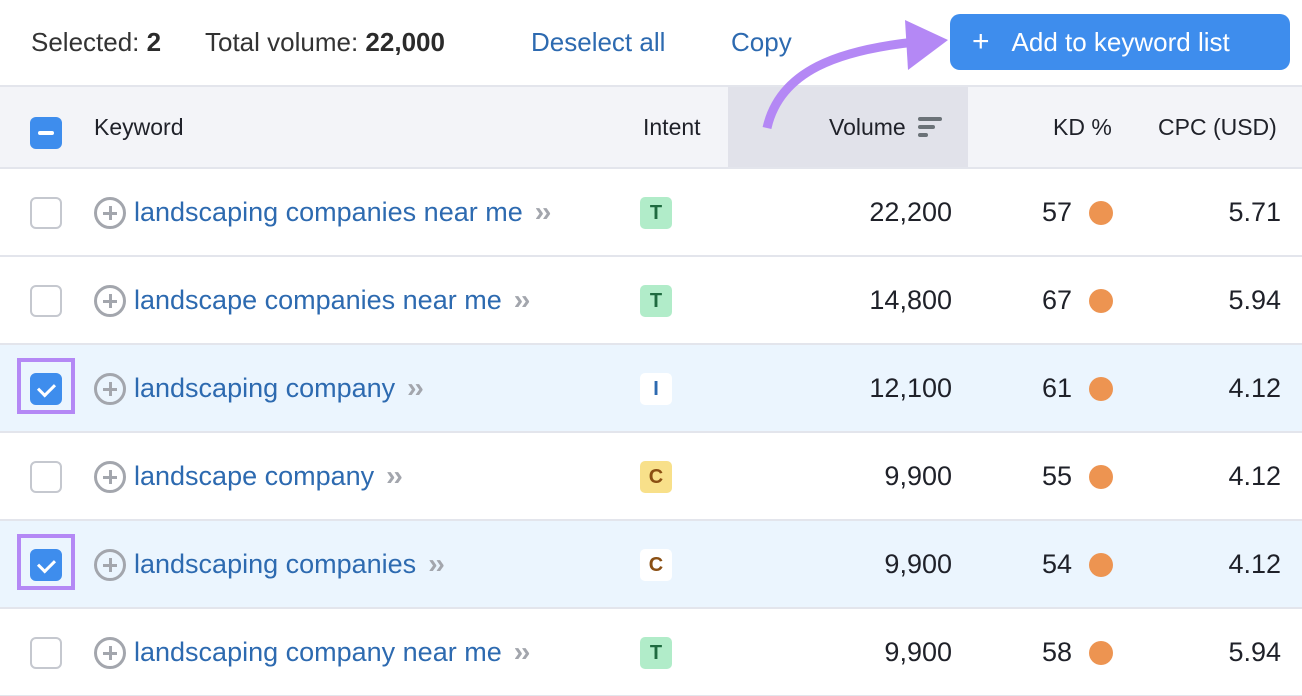 The width and height of the screenshot is (1302, 696). I want to click on volume-value: 22,200, so click(910, 212).